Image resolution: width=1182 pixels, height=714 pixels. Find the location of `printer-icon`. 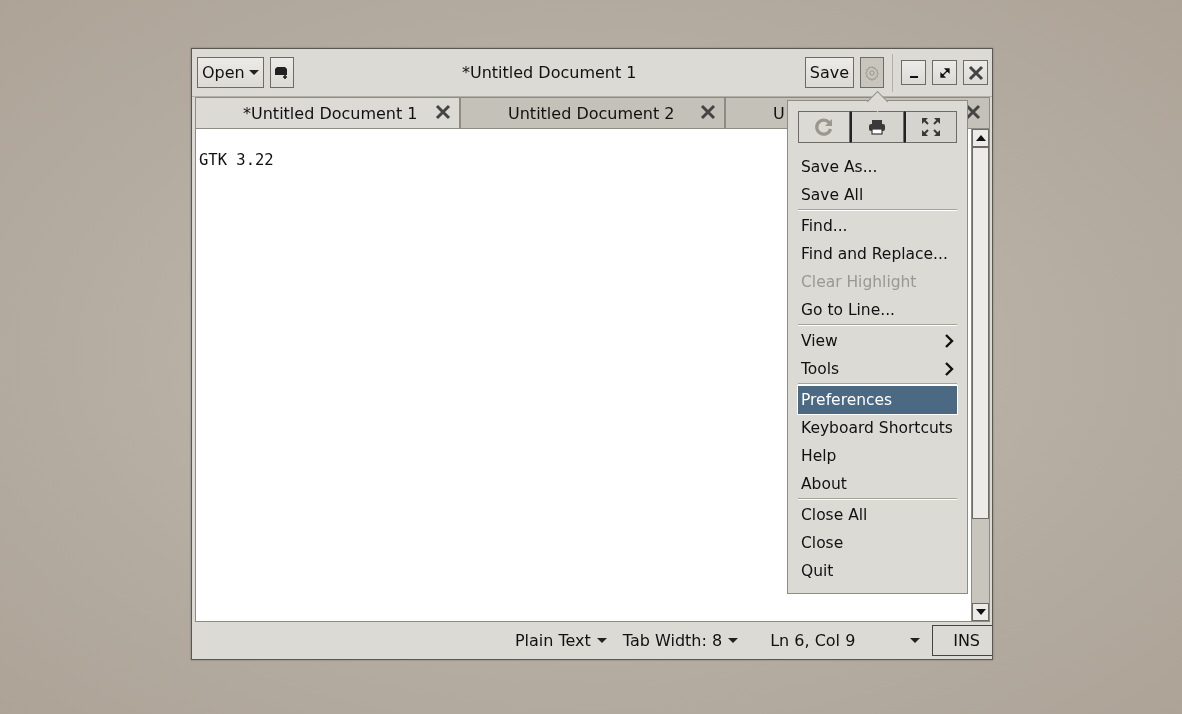

printer-icon is located at coordinates (877, 127).